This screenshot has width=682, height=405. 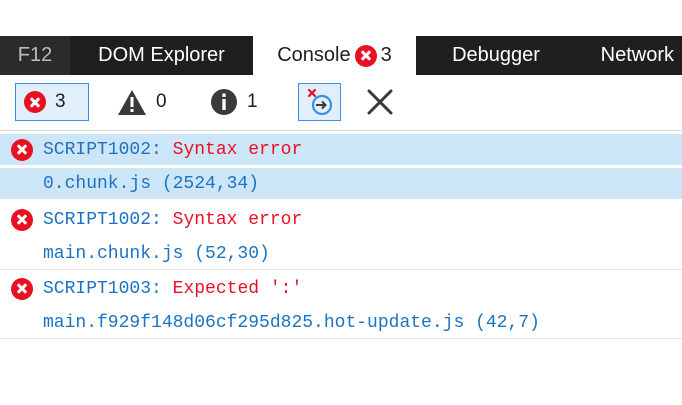 What do you see at coordinates (252, 101) in the screenshot?
I see `info-count: 1` at bounding box center [252, 101].